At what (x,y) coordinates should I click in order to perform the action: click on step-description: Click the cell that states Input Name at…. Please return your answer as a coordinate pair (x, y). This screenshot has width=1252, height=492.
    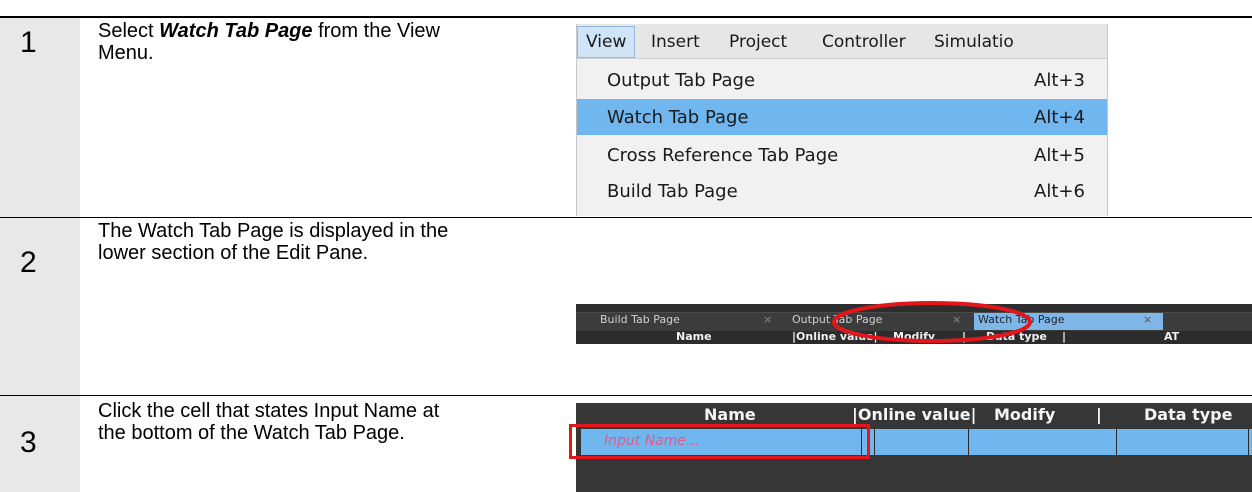
    Looking at the image, I should click on (269, 422).